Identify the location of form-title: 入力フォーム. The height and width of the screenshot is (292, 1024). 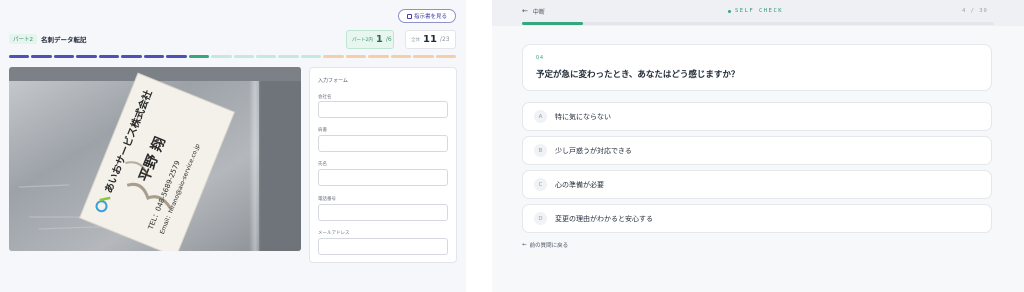
(333, 81).